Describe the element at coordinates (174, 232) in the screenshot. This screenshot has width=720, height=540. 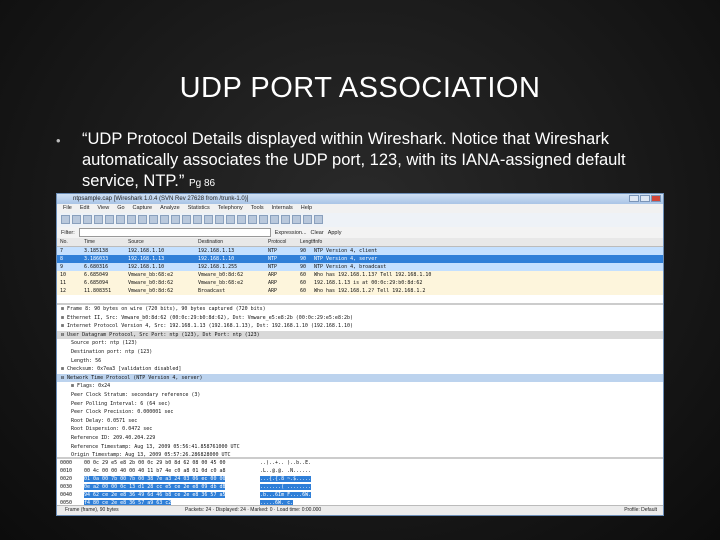
I see `filter-input` at that location.